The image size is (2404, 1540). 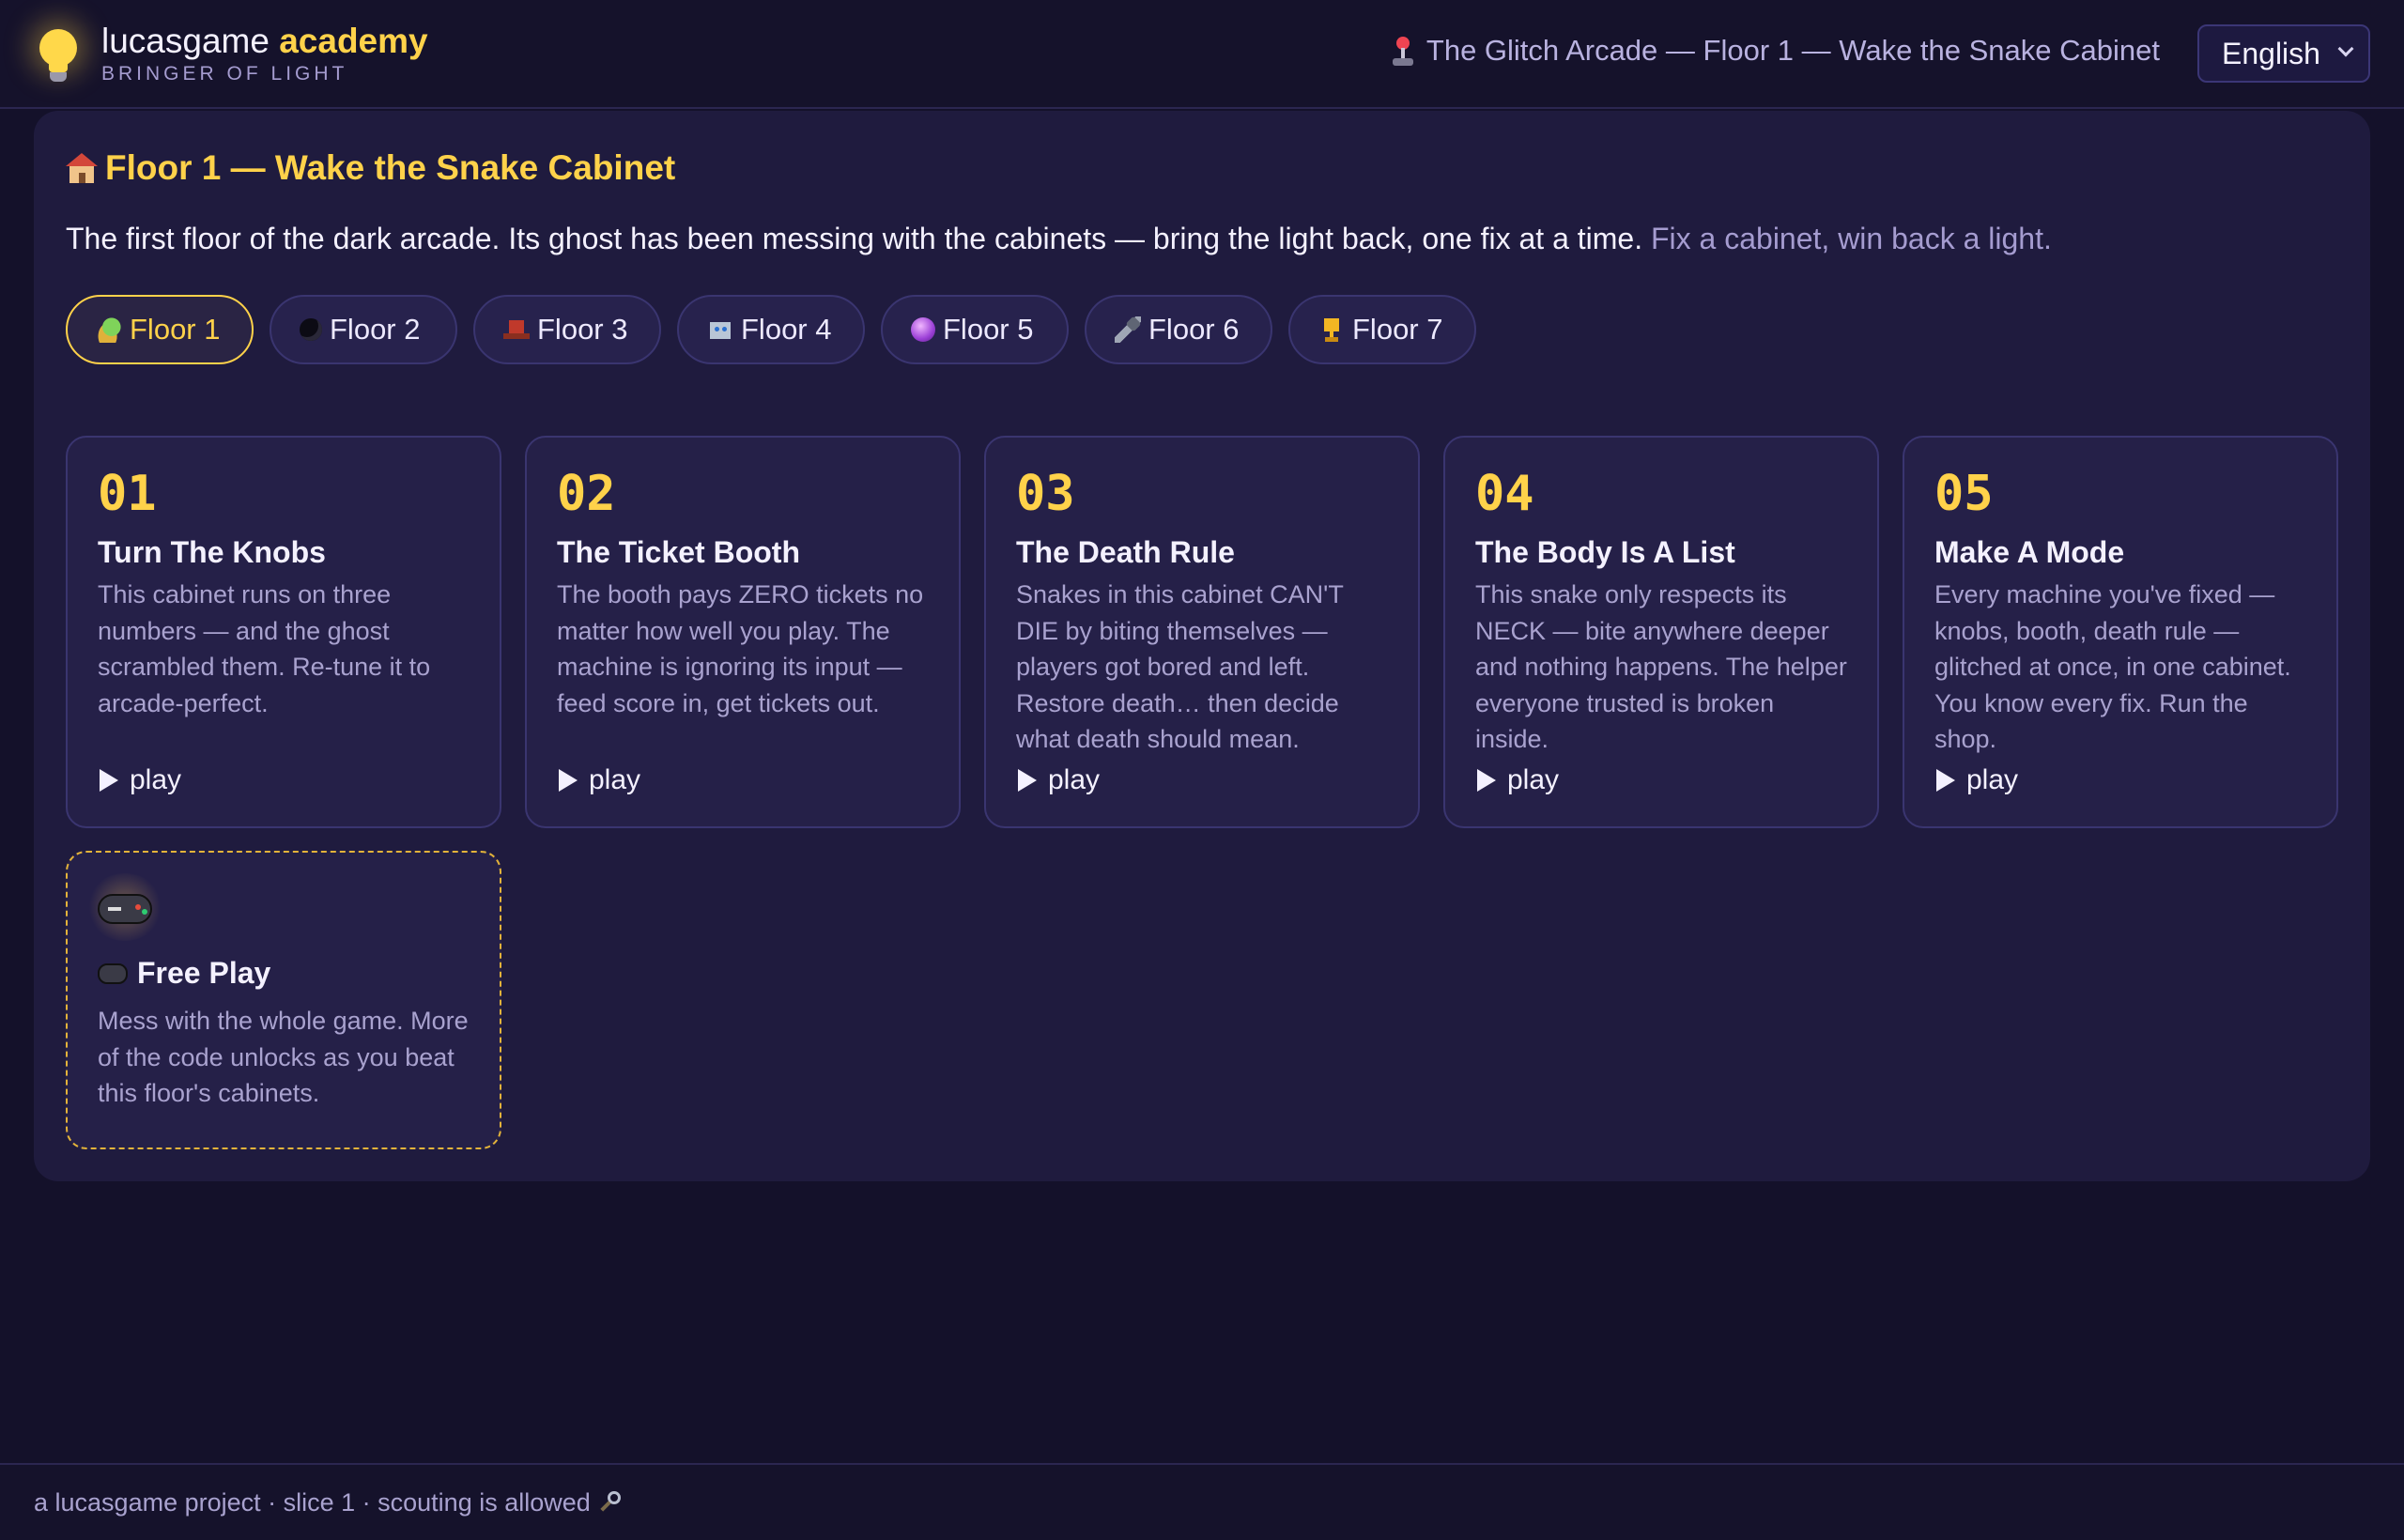 I want to click on tab-label: Floor 2, so click(x=375, y=329).